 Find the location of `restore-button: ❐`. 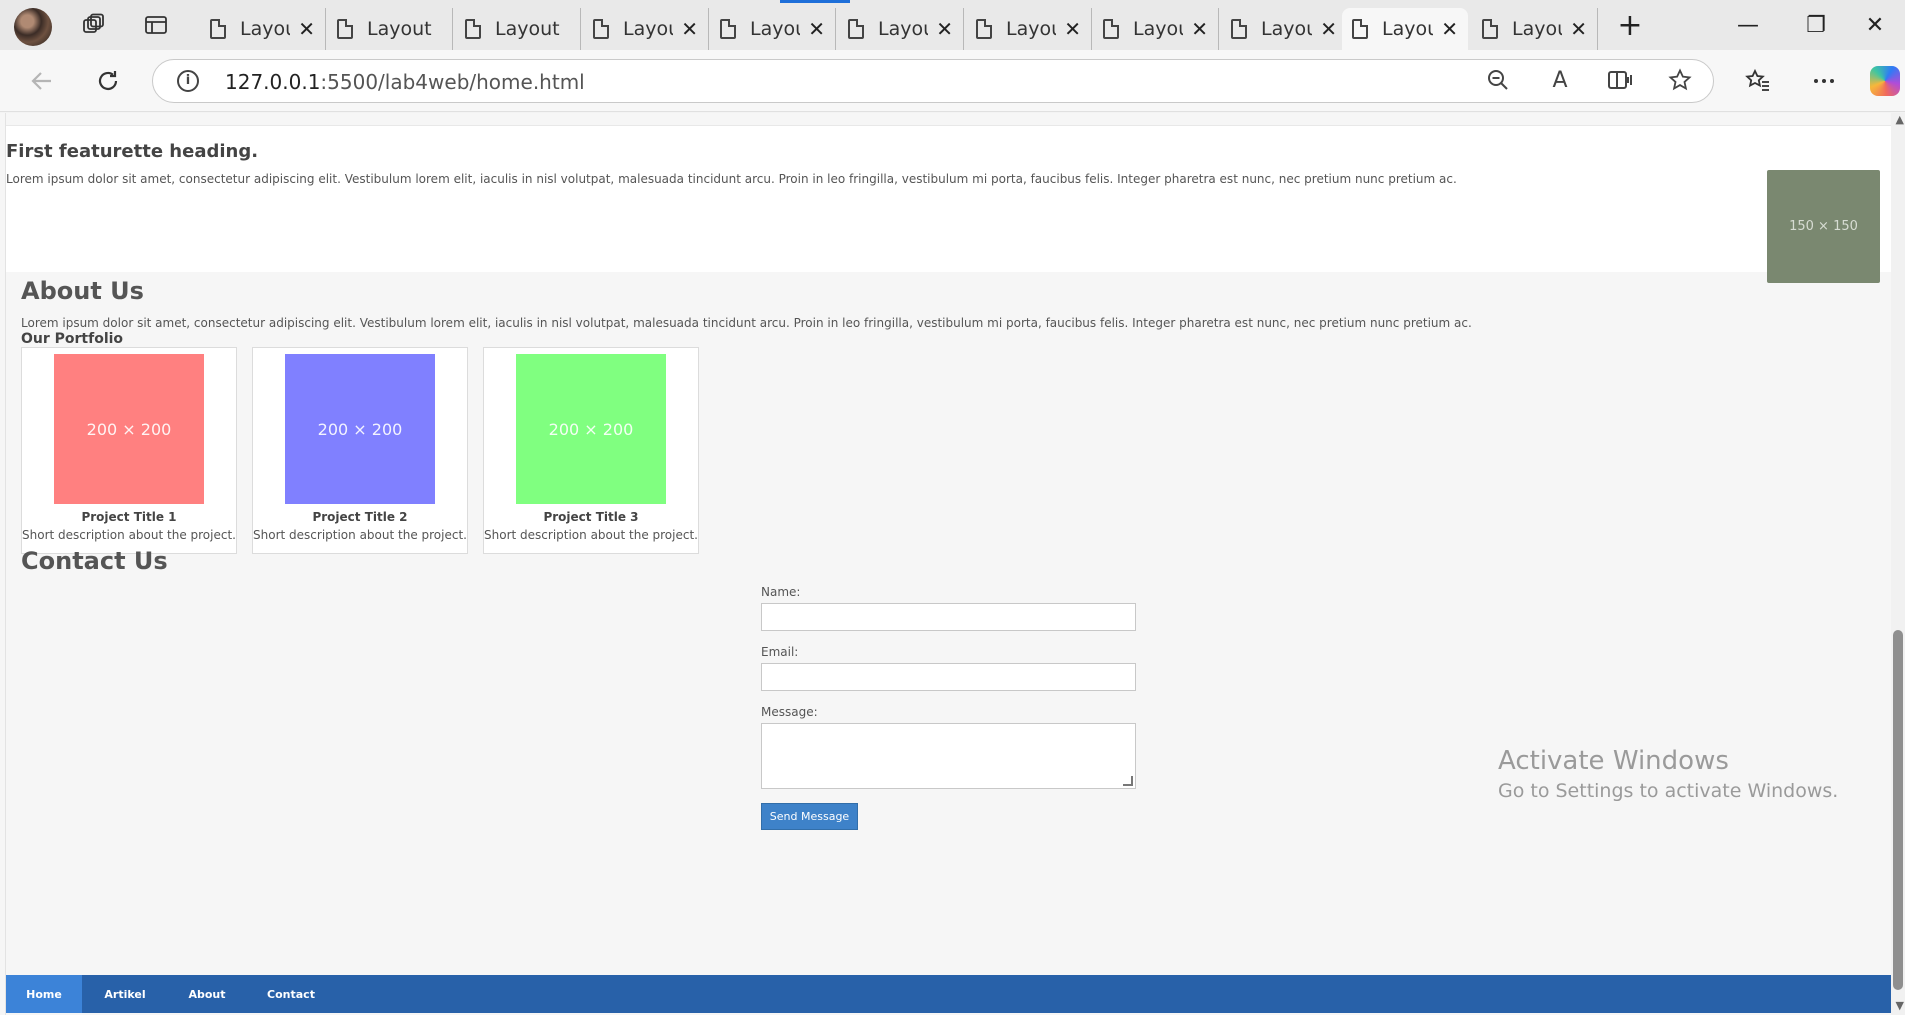

restore-button: ❐ is located at coordinates (1816, 25).